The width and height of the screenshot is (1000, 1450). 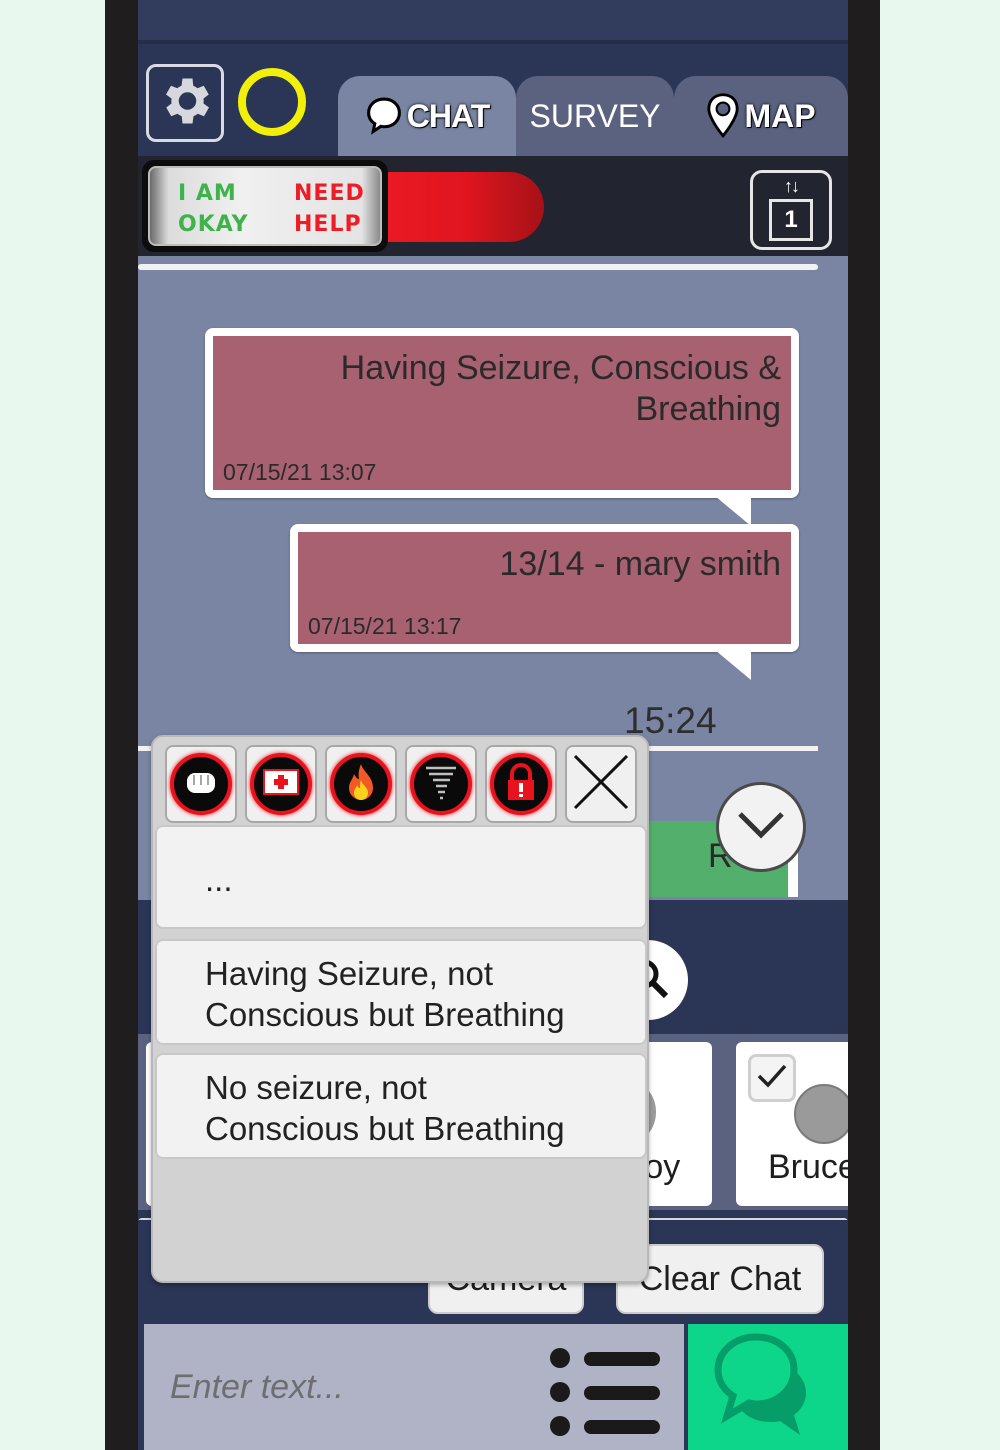 What do you see at coordinates (427, 116) in the screenshot?
I see `tab-chat: CHAT` at bounding box center [427, 116].